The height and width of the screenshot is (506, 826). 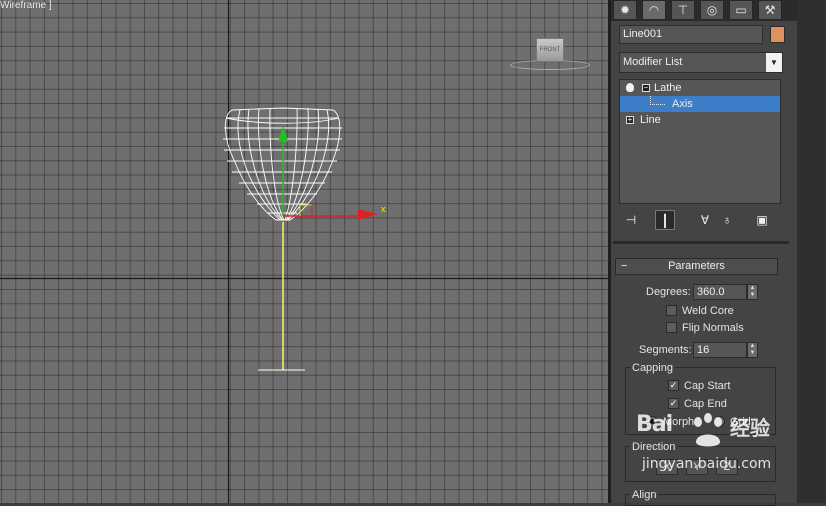 I want to click on cap-end-label: Cap End, so click(x=705, y=404).